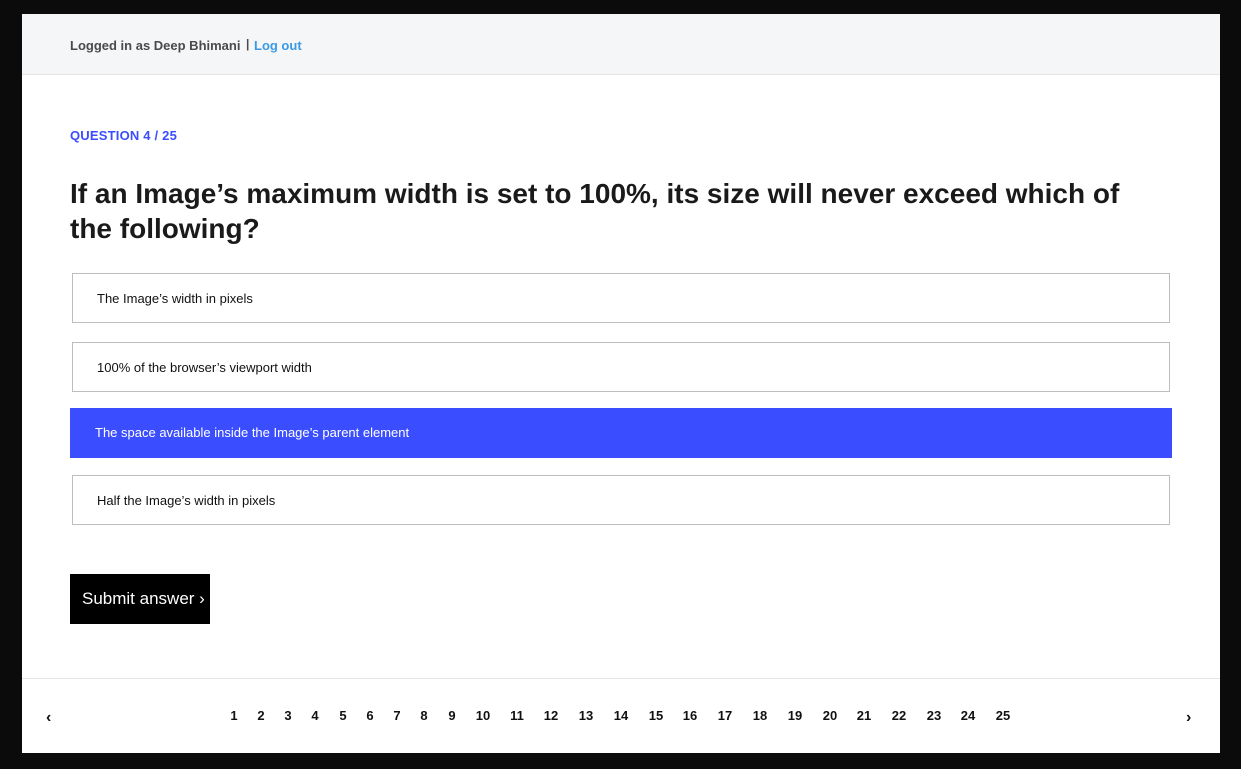 The image size is (1241, 769). I want to click on page-link-2: 2, so click(260, 715).